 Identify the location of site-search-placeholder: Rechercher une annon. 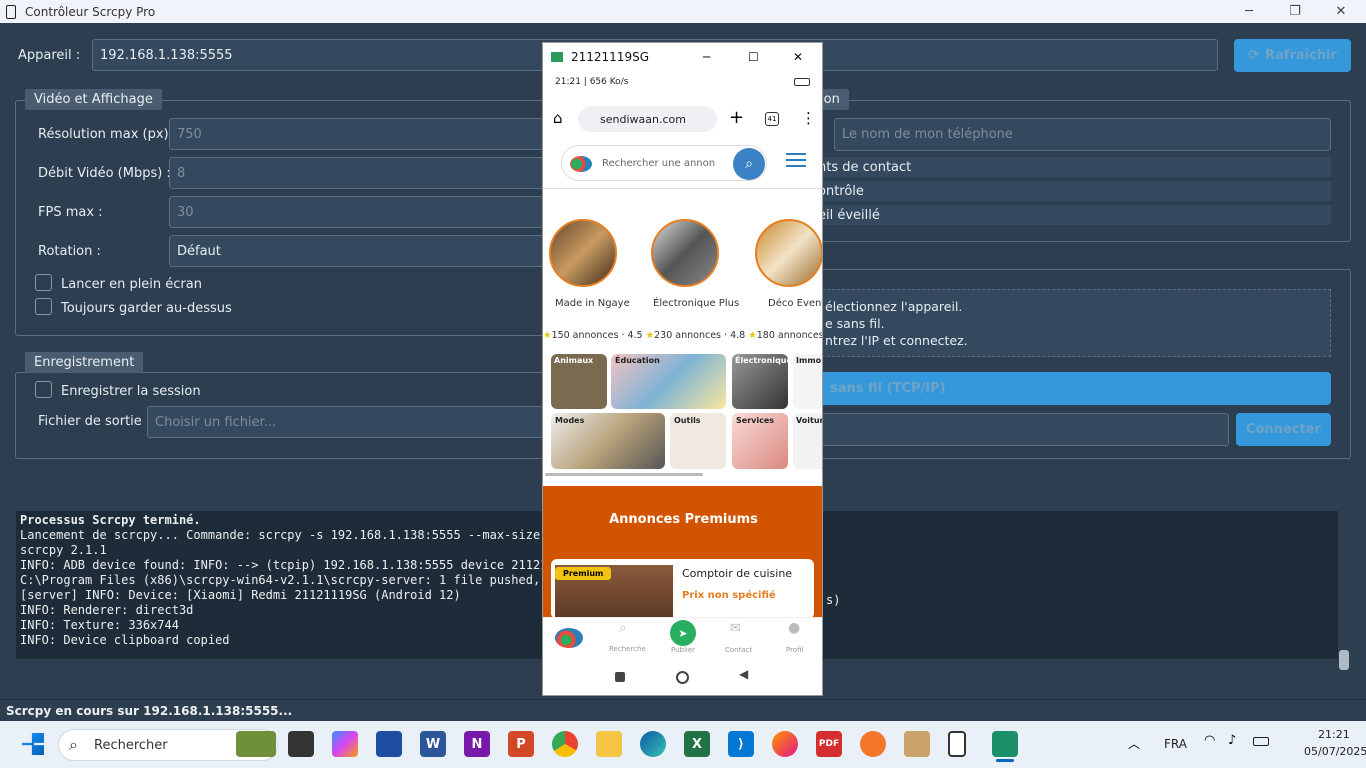
(659, 163).